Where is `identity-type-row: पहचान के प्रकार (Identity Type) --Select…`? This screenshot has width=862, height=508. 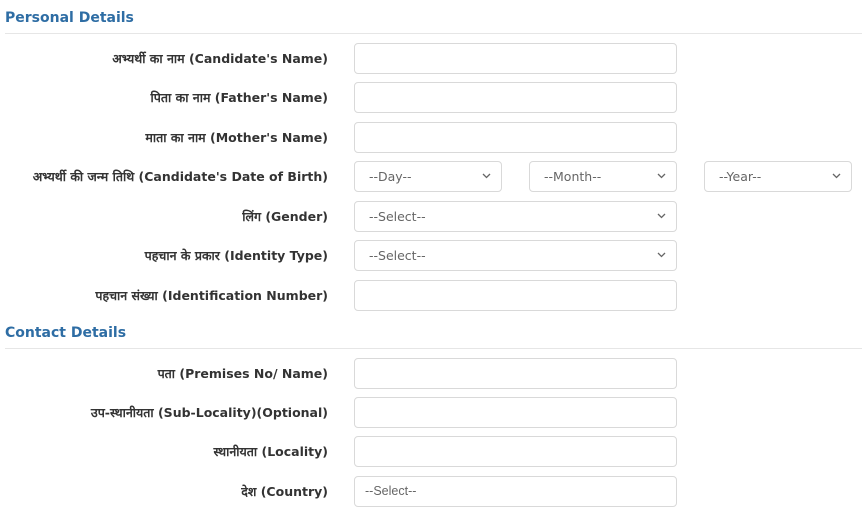
identity-type-row: पहचान के प्रकार (Identity Type) --Select… is located at coordinates (431, 256).